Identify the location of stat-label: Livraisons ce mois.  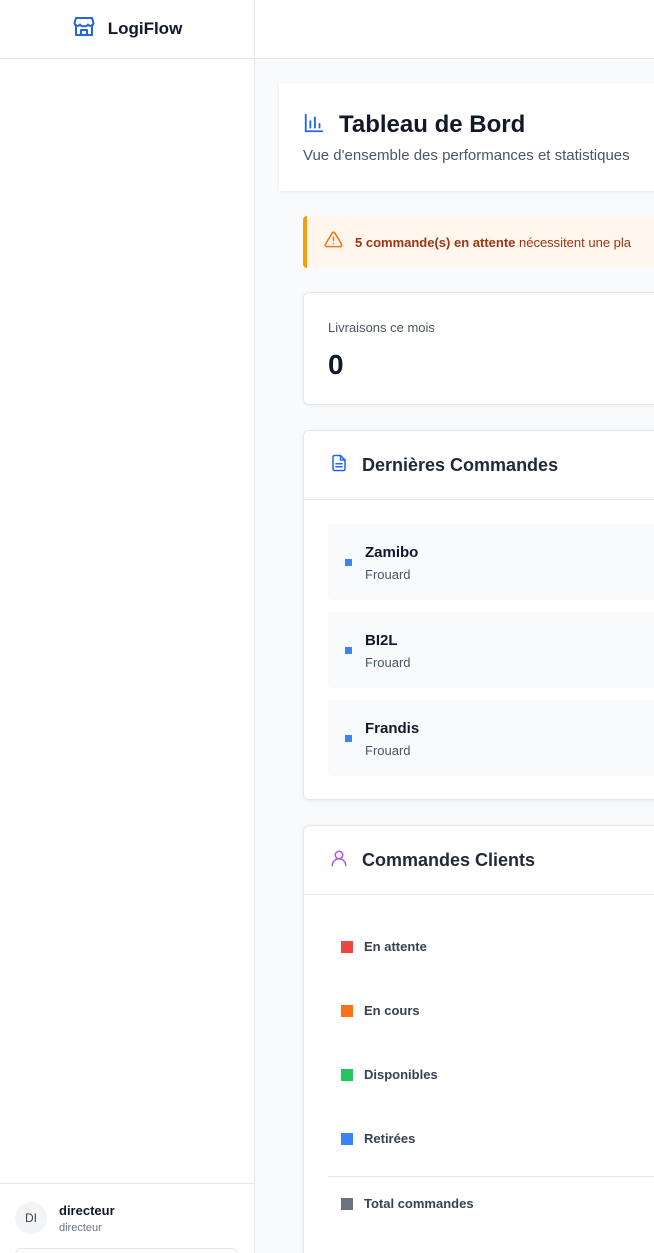
(381, 327).